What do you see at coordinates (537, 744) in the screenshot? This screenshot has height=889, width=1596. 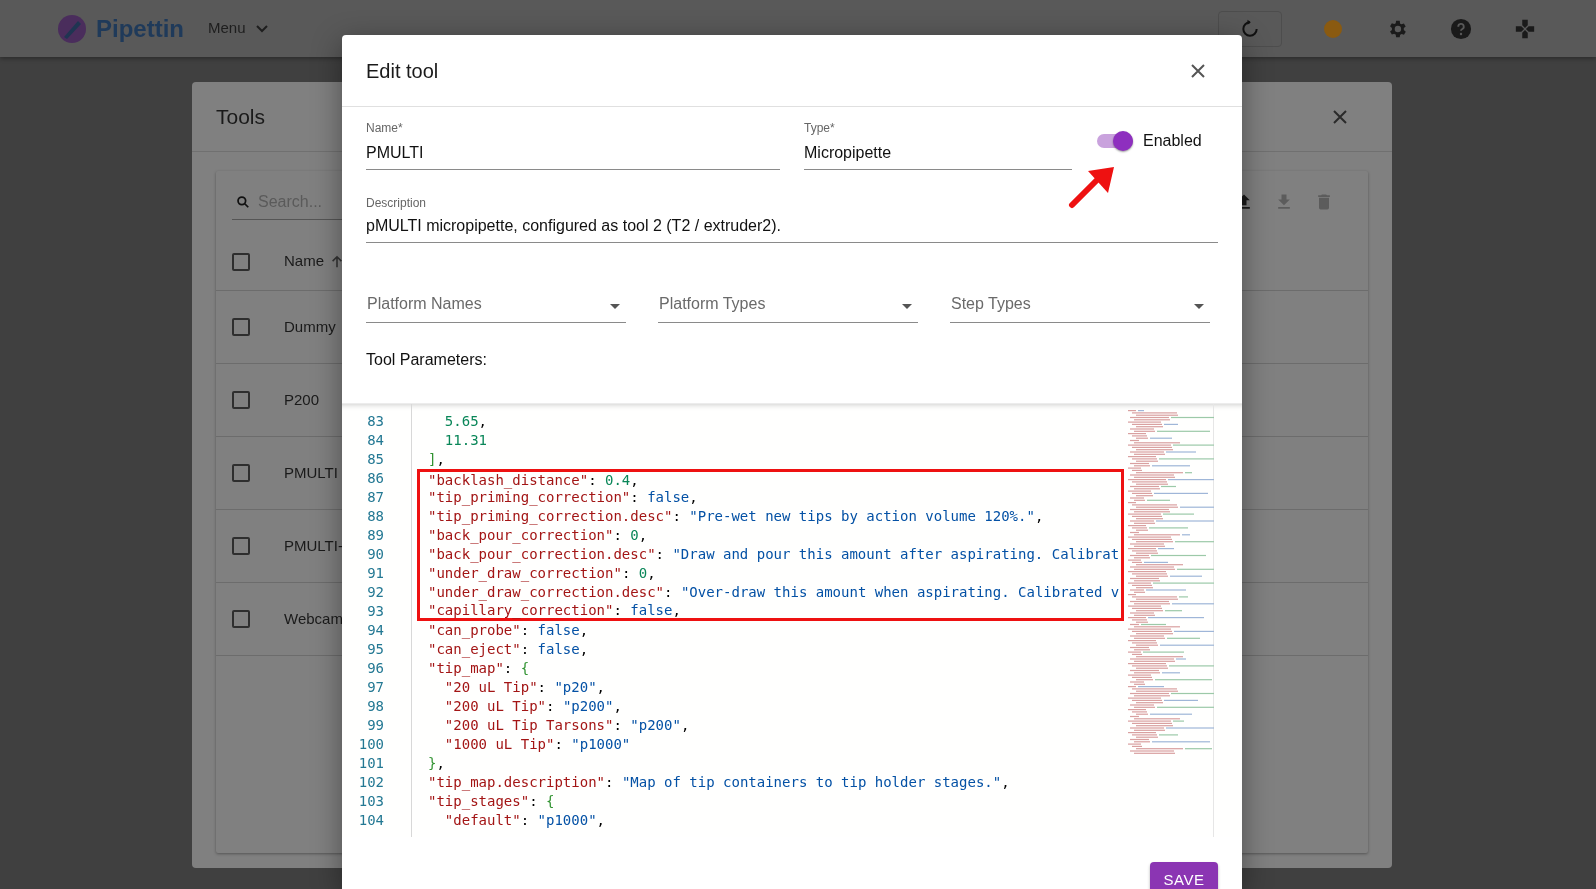 I see `code-line: "1000 uL Tip": "p1000"` at bounding box center [537, 744].